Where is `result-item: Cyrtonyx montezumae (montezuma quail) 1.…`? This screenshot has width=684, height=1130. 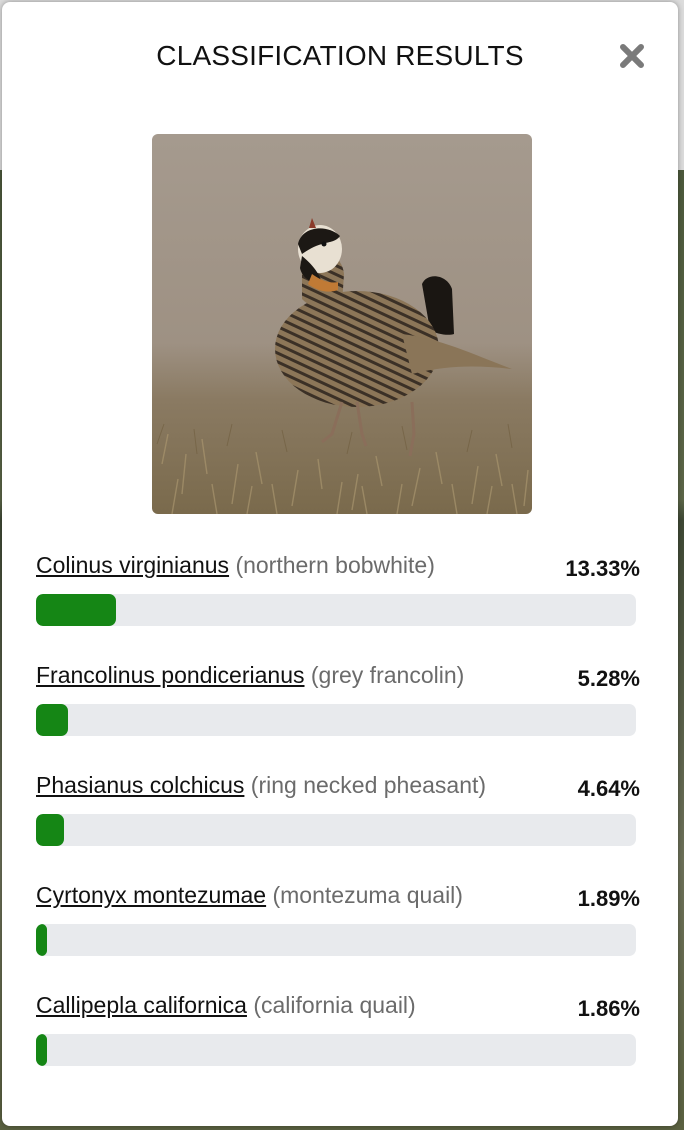 result-item: Cyrtonyx montezumae (montezuma quail) 1.… is located at coordinates (338, 935).